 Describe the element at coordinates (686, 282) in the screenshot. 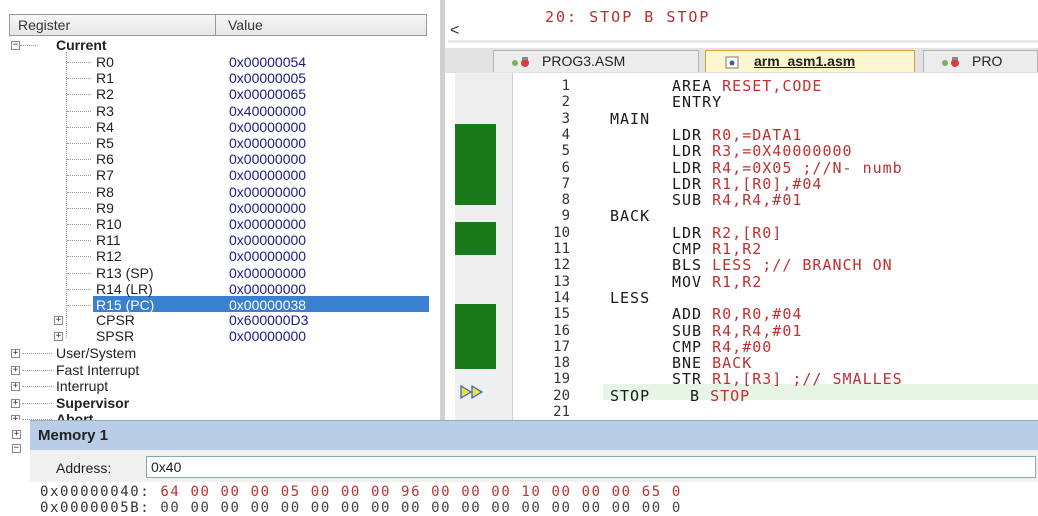

I see `code-line: MOV R1,R2` at that location.